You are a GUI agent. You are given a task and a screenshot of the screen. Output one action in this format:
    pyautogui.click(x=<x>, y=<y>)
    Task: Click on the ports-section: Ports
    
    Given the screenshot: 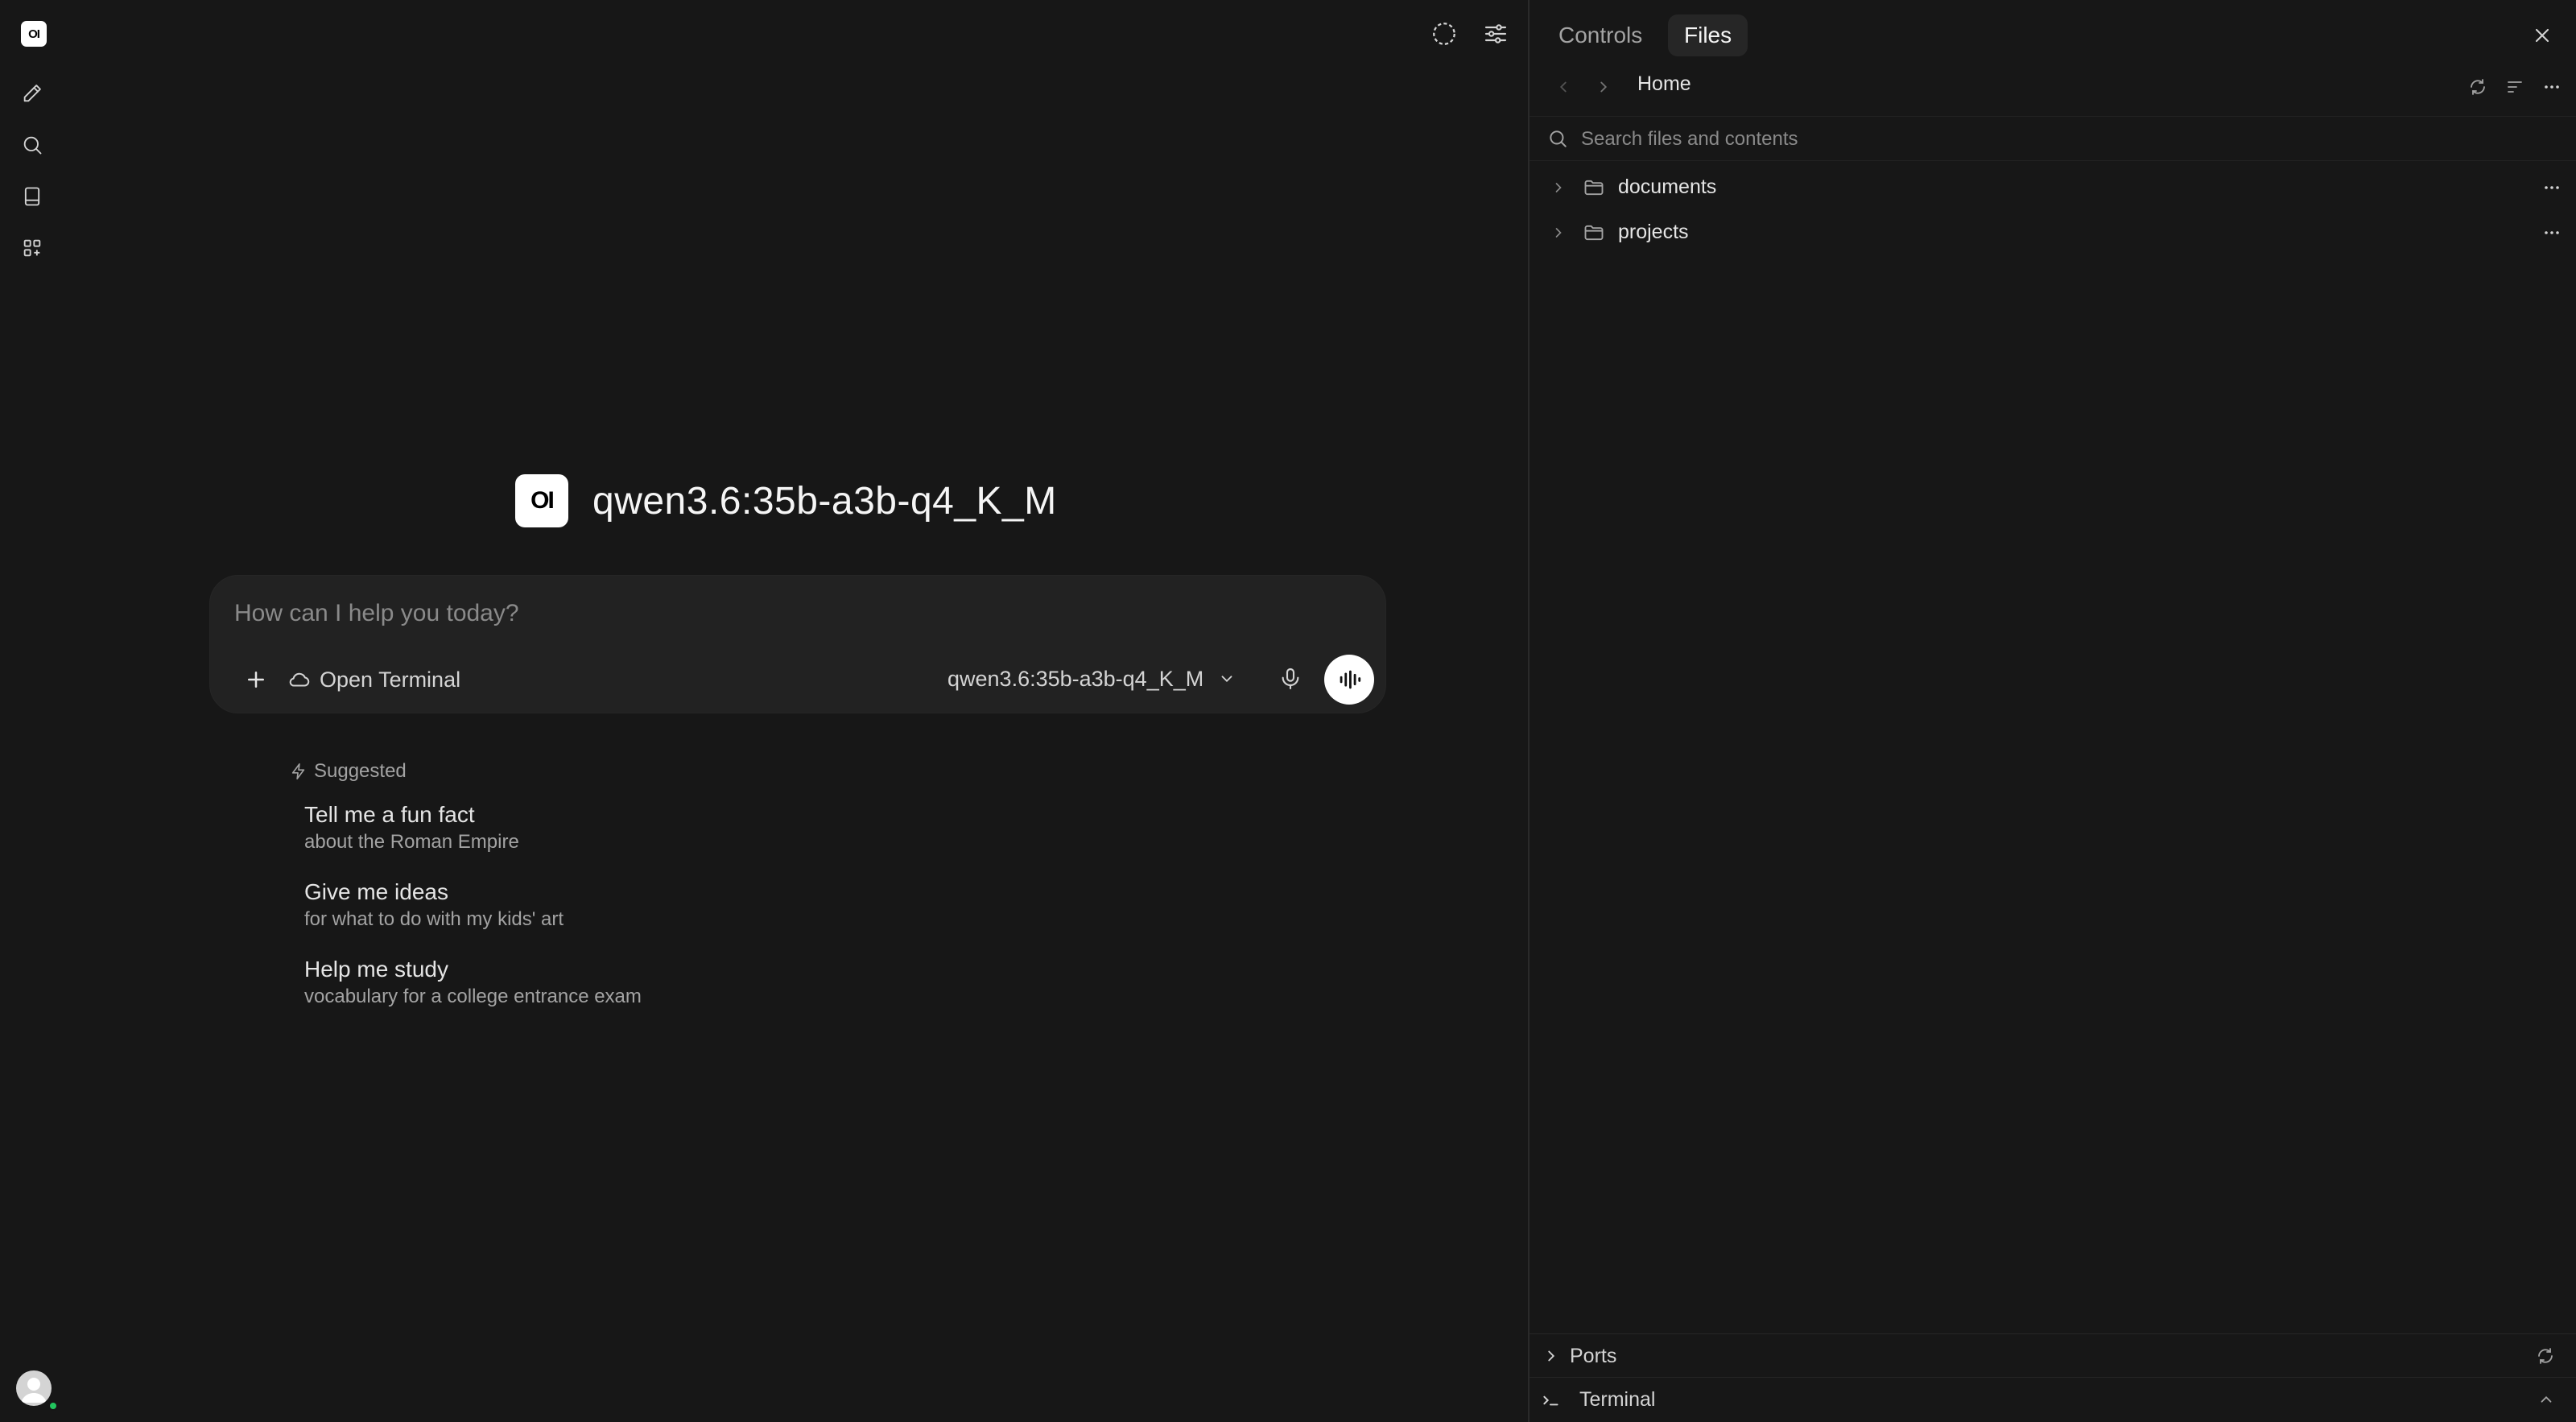 What is the action you would take?
    pyautogui.click(x=2053, y=1355)
    